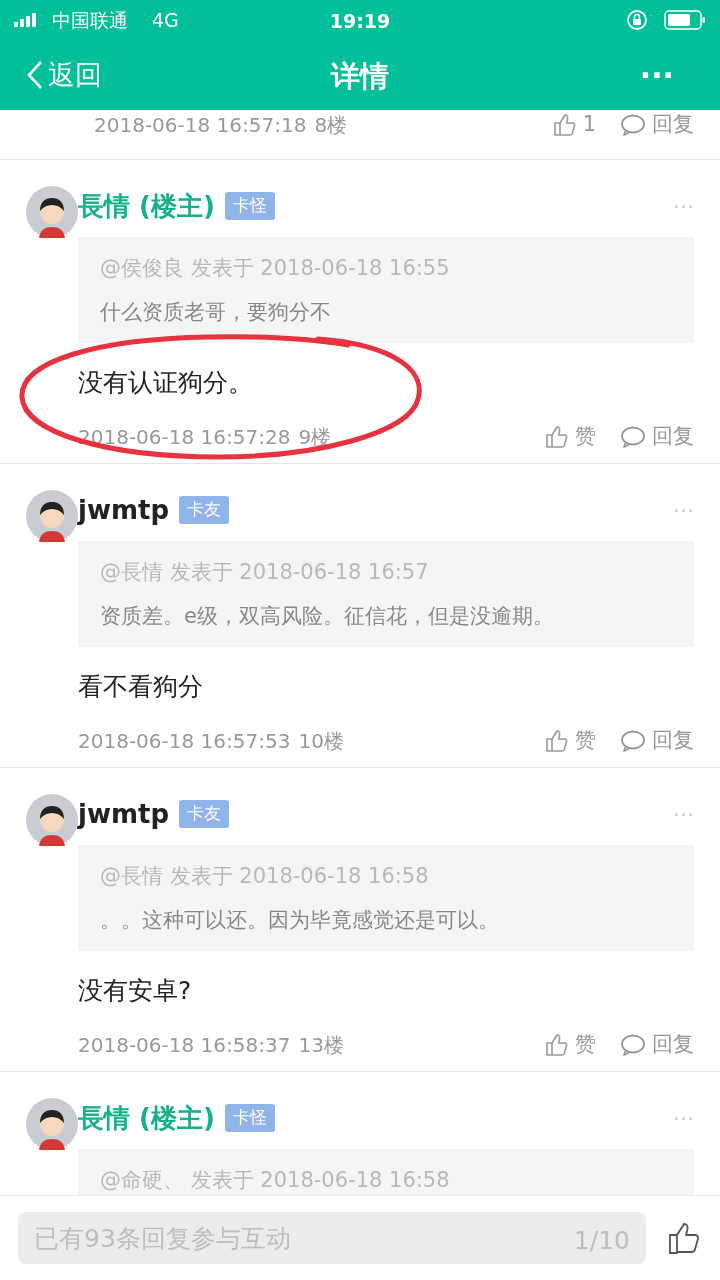 This screenshot has height=1280, width=720. What do you see at coordinates (275, 268) in the screenshot?
I see `quote-header: @侯俊良 发表于 2018-06-18 16:55` at bounding box center [275, 268].